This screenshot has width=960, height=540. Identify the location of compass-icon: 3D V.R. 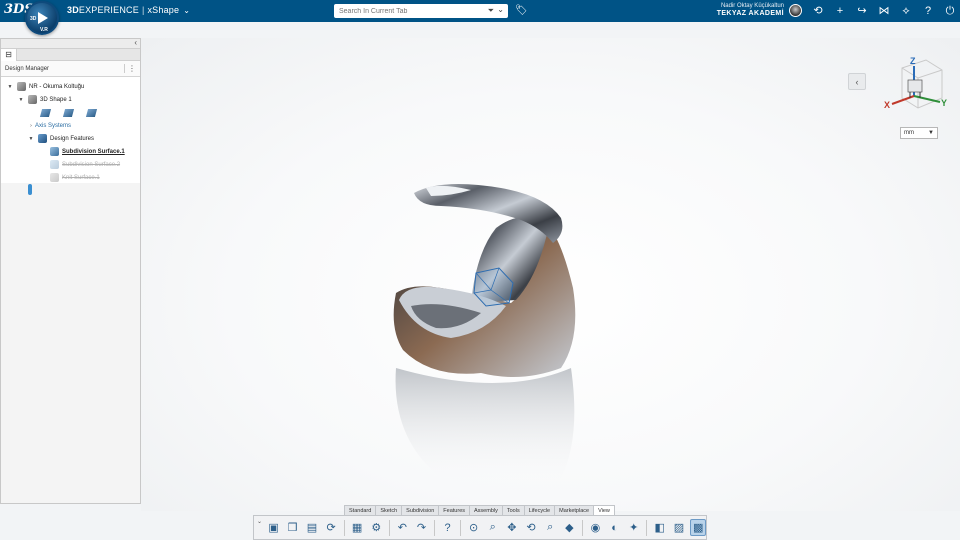
(42, 18).